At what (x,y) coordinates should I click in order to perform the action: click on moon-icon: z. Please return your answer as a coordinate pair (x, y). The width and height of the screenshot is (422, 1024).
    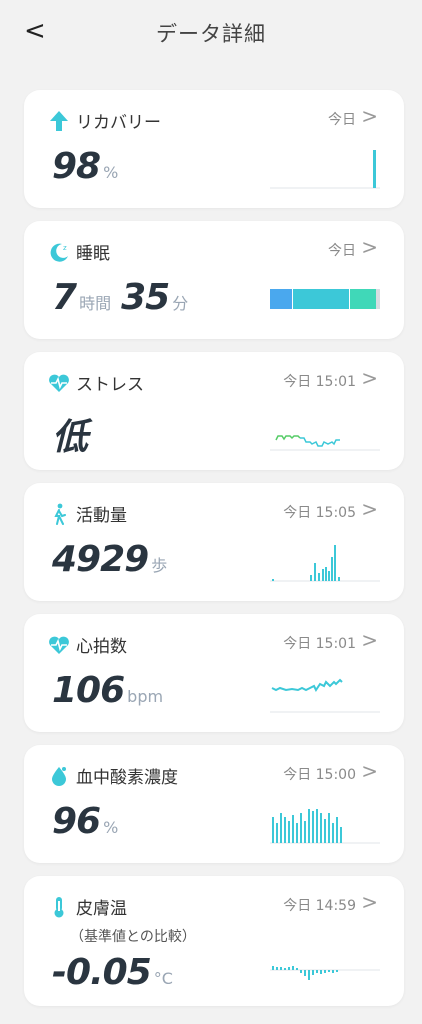
    Looking at the image, I should click on (59, 252).